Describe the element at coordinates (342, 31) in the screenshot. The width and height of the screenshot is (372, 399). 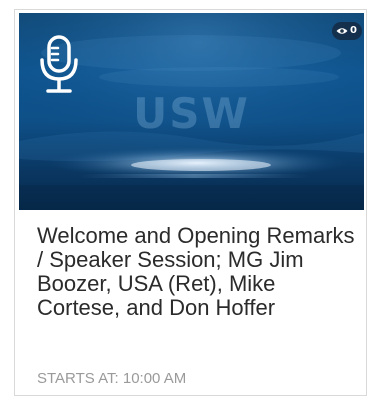
I see `eye-icon` at that location.